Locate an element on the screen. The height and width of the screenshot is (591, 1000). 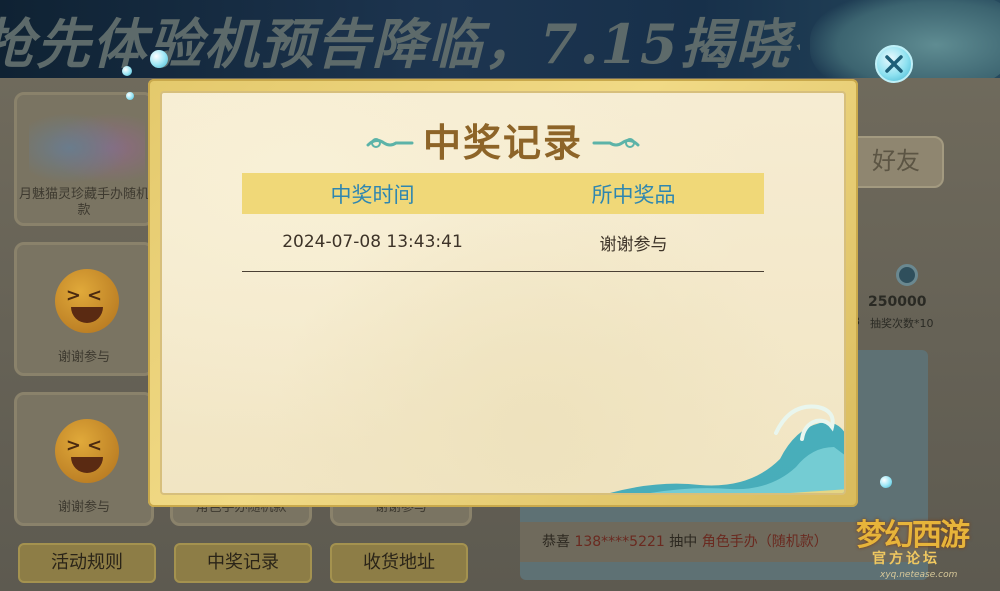
forum-logo: 梦幻西游 官方论坛 xyq.netease.com is located at coordinates (926, 549).